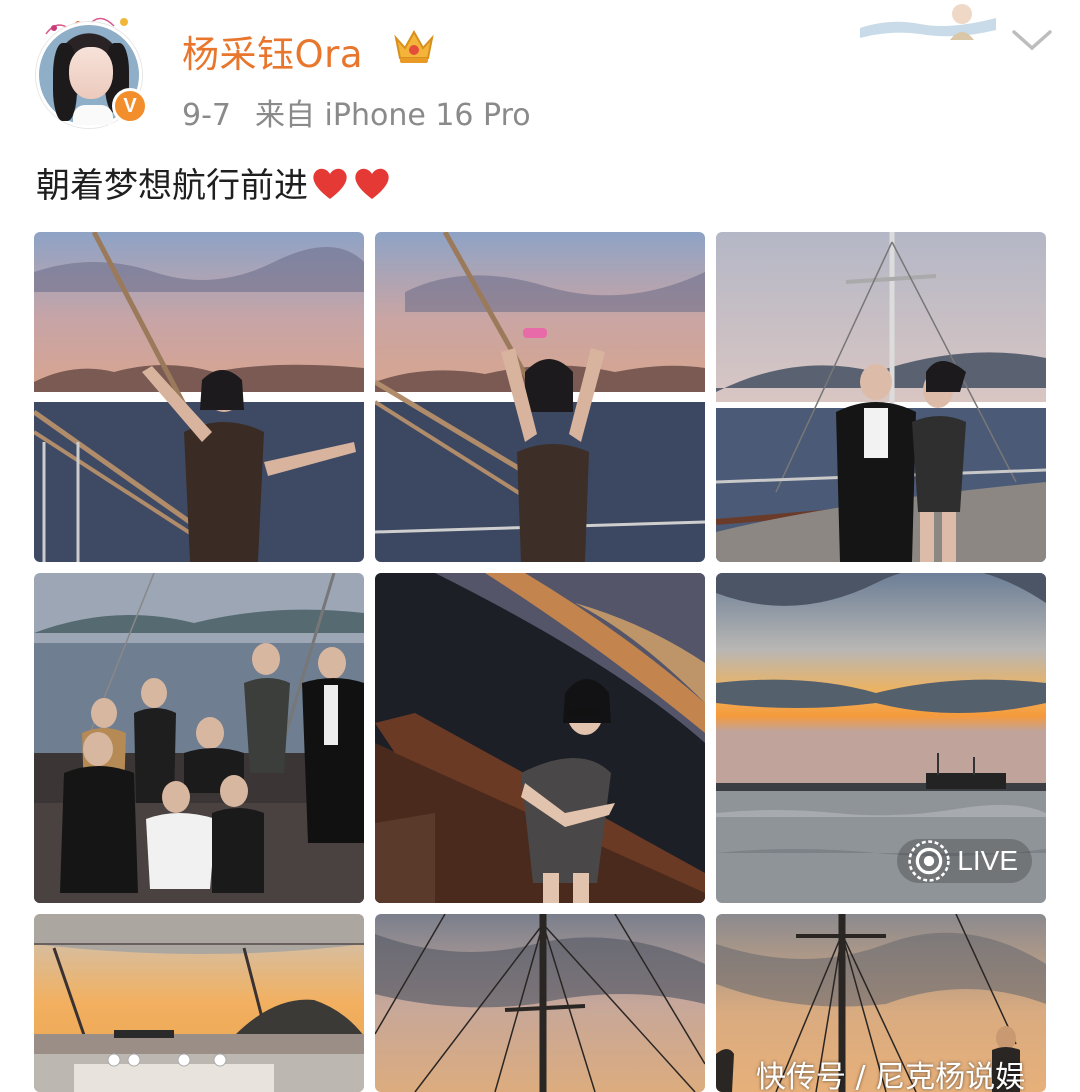 The width and height of the screenshot is (1080, 1092). I want to click on live-badge: LIVE, so click(964, 861).